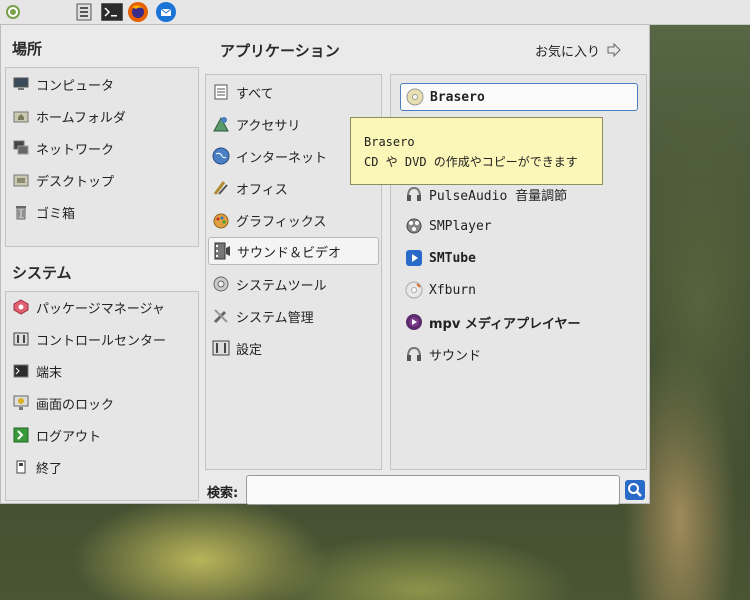 This screenshot has width=750, height=600. What do you see at coordinates (75, 182) in the screenshot?
I see `places-item-label: デスクトップ` at bounding box center [75, 182].